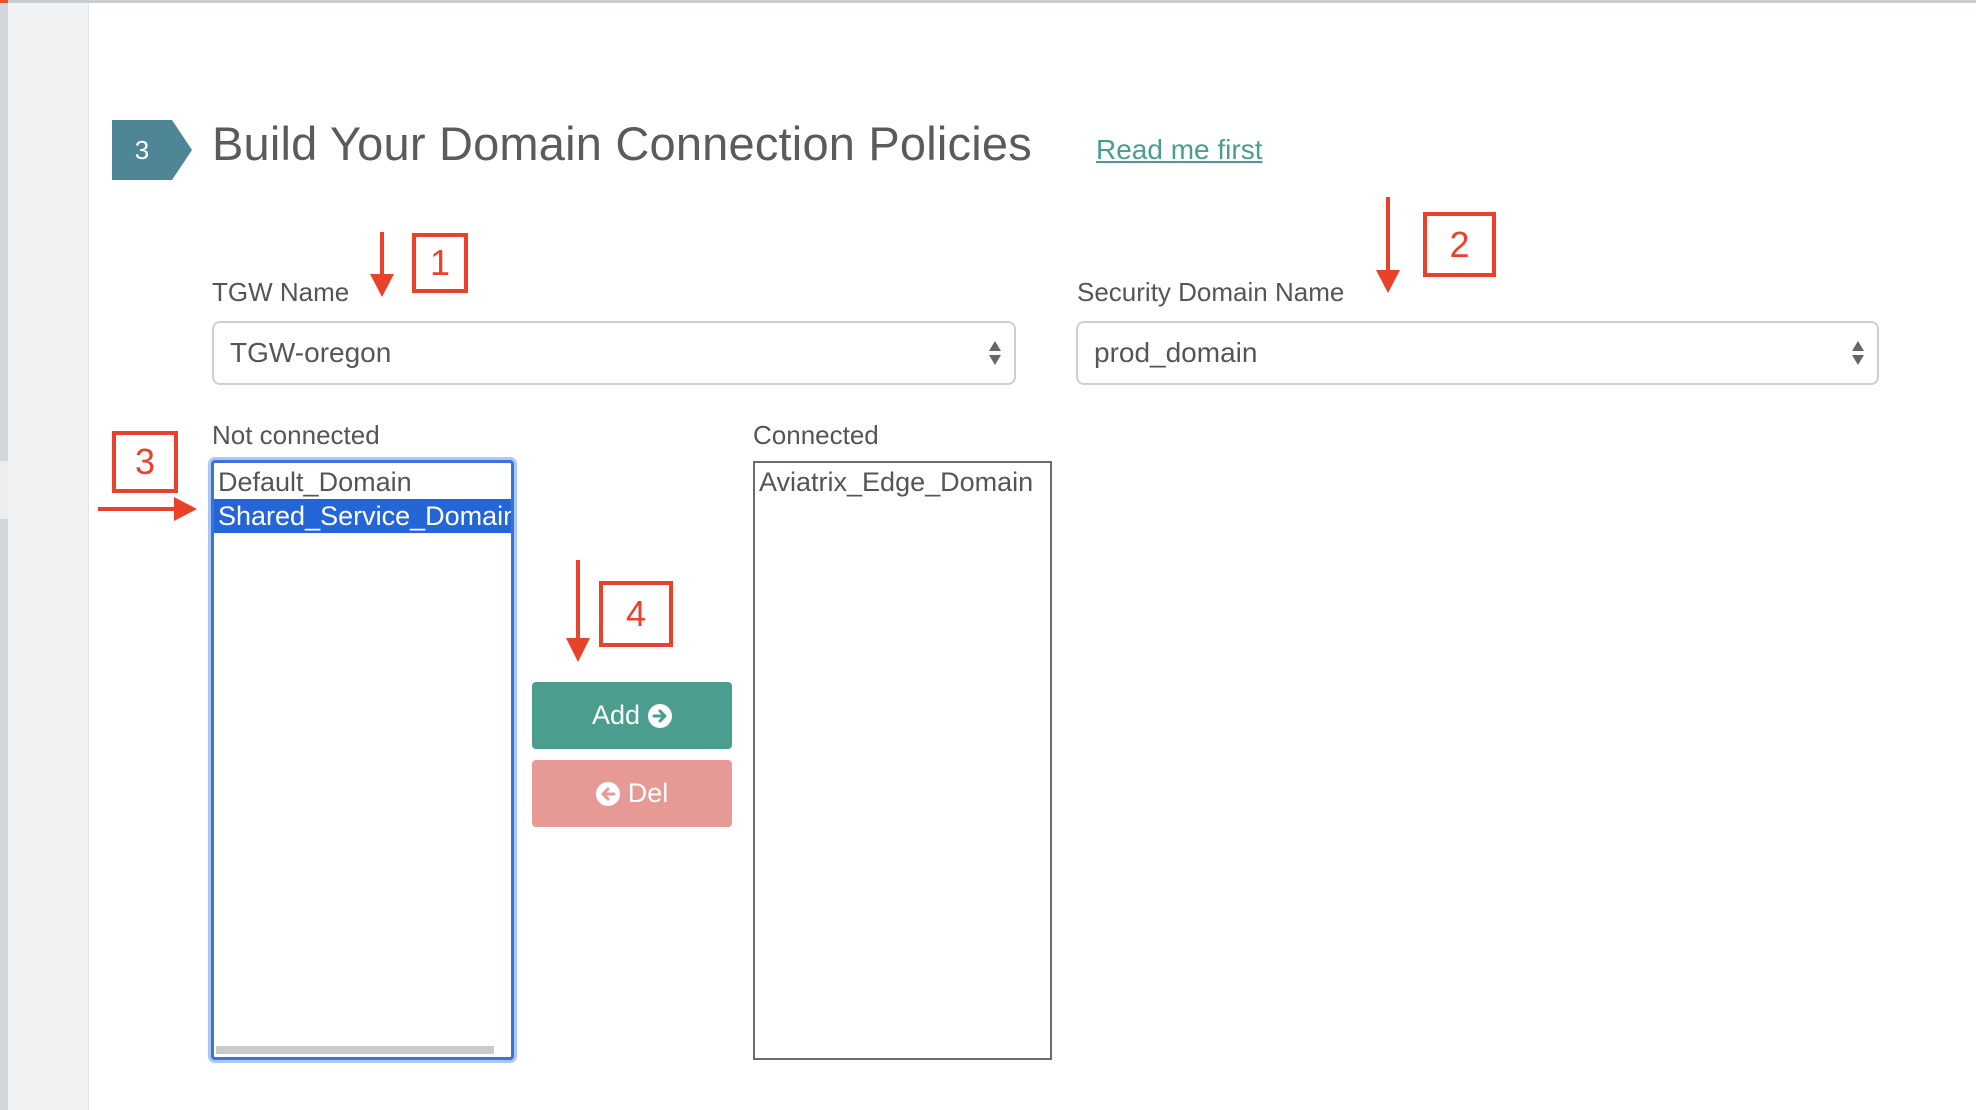 This screenshot has height=1110, width=1976. Describe the element at coordinates (145, 462) in the screenshot. I see `annotation-box-3: 3` at that location.